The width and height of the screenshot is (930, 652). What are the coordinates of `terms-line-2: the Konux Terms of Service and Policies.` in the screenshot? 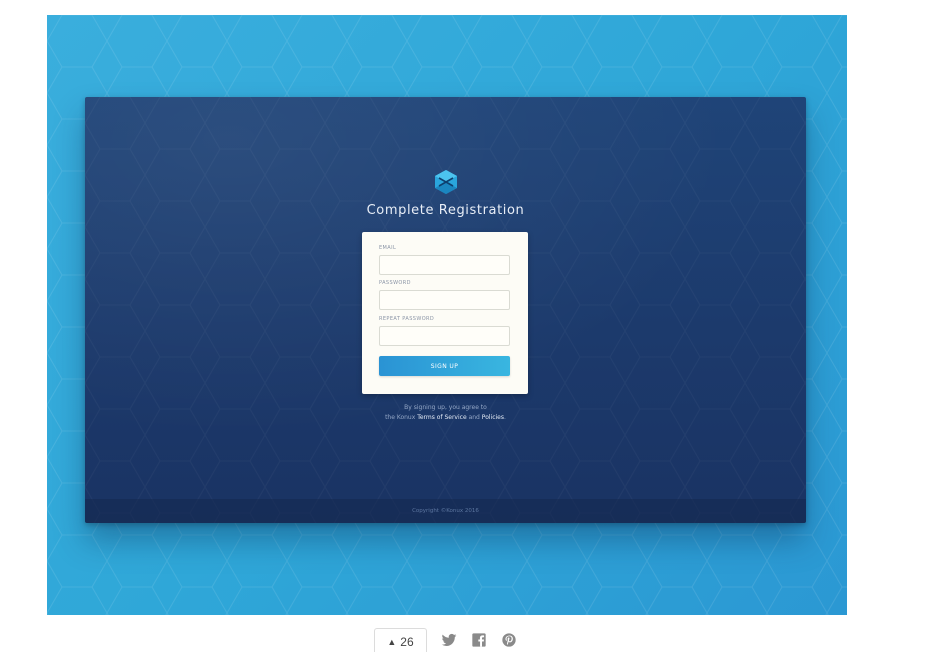 It's located at (445, 418).